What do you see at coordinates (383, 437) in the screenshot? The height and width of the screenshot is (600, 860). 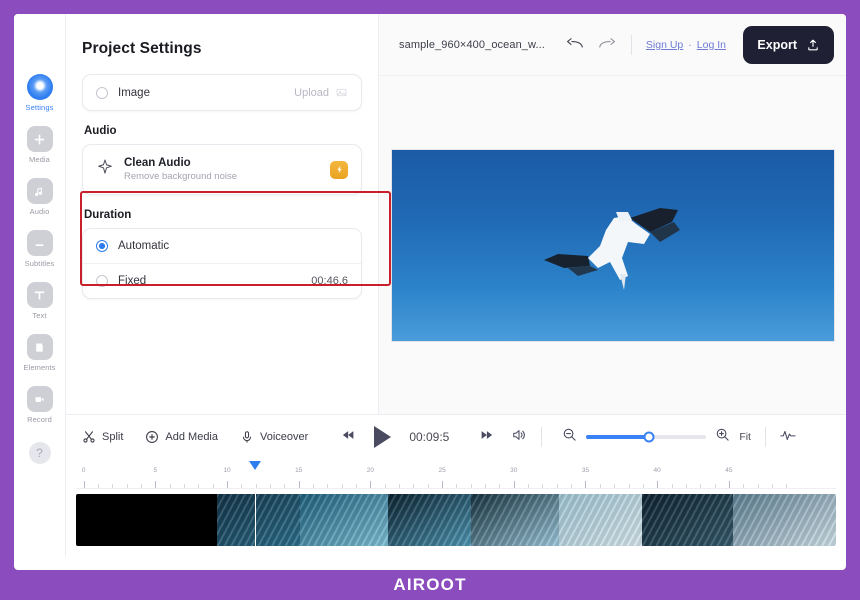 I see `play-icon` at bounding box center [383, 437].